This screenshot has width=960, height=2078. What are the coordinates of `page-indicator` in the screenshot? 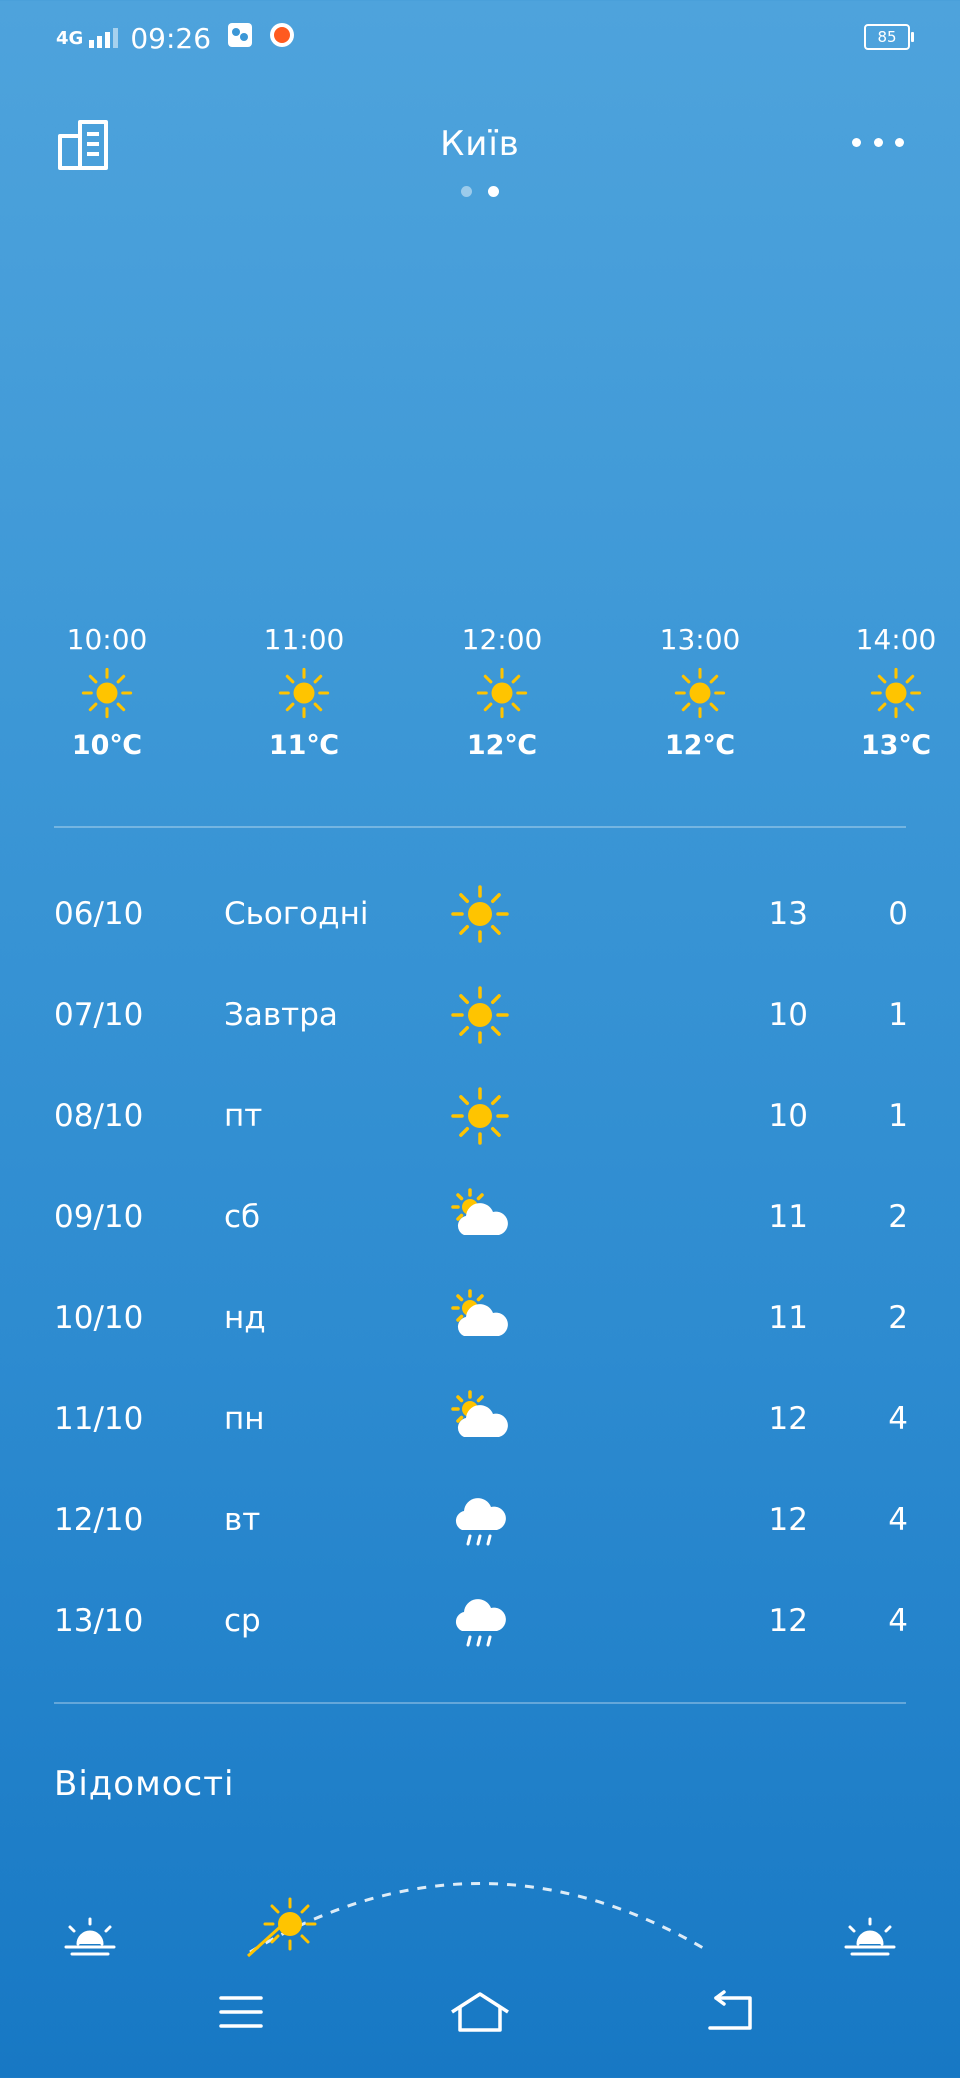 It's located at (480, 191).